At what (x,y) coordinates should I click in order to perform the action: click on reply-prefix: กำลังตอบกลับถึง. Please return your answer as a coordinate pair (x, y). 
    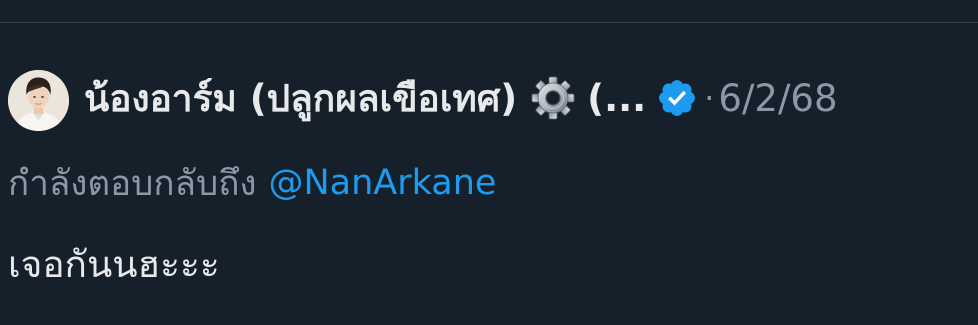
    Looking at the image, I should click on (132, 183).